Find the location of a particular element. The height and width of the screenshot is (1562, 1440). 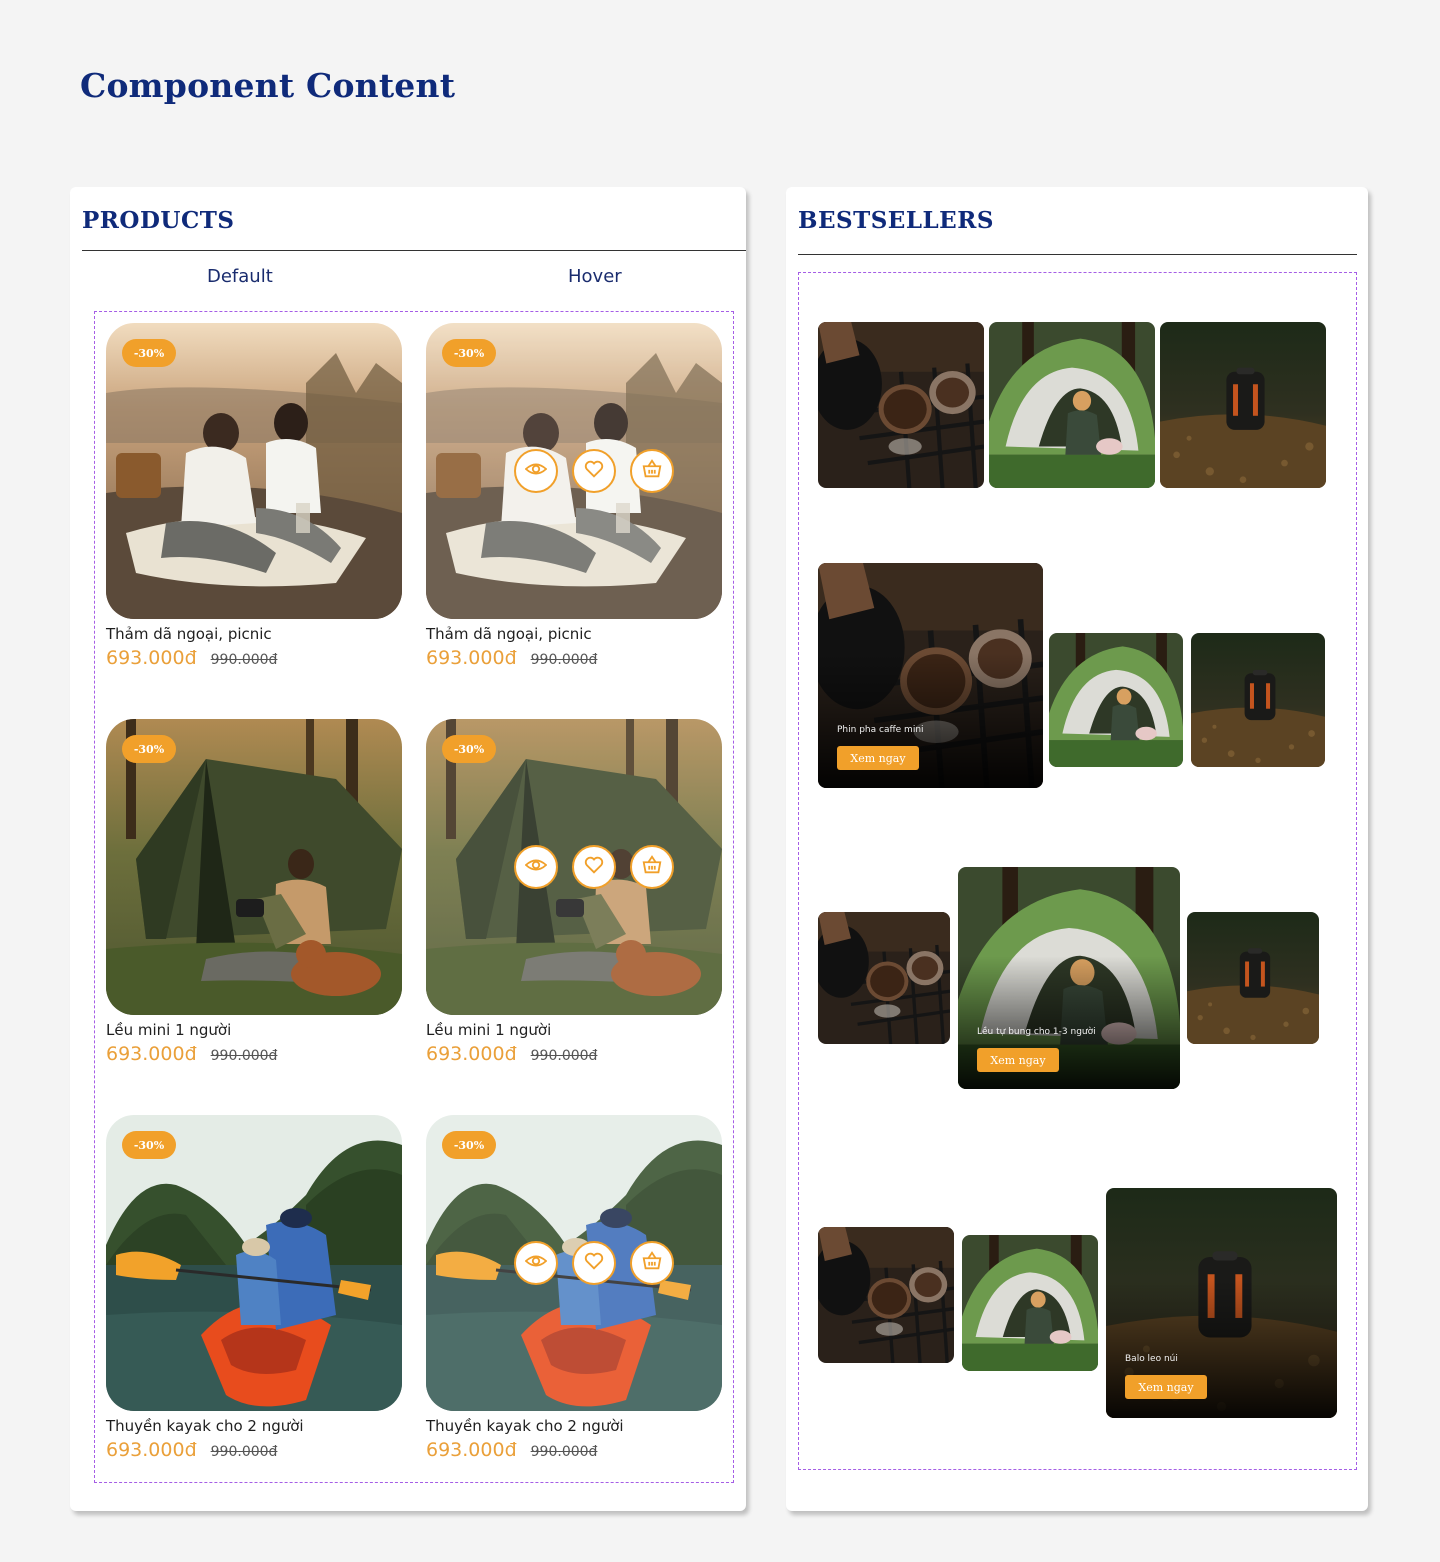

column-label-hover: Hover is located at coordinates (595, 276).